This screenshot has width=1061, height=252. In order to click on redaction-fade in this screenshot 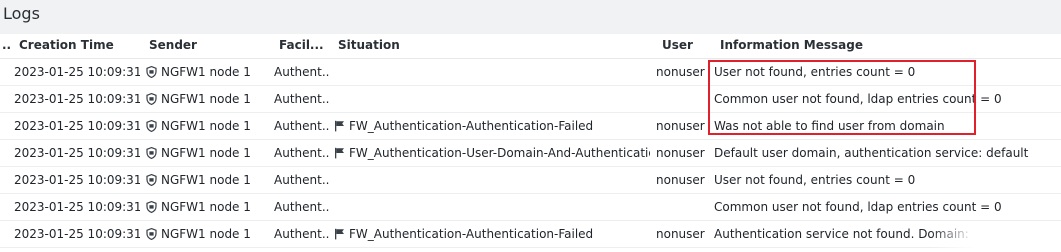, I will do `click(995, 235)`.